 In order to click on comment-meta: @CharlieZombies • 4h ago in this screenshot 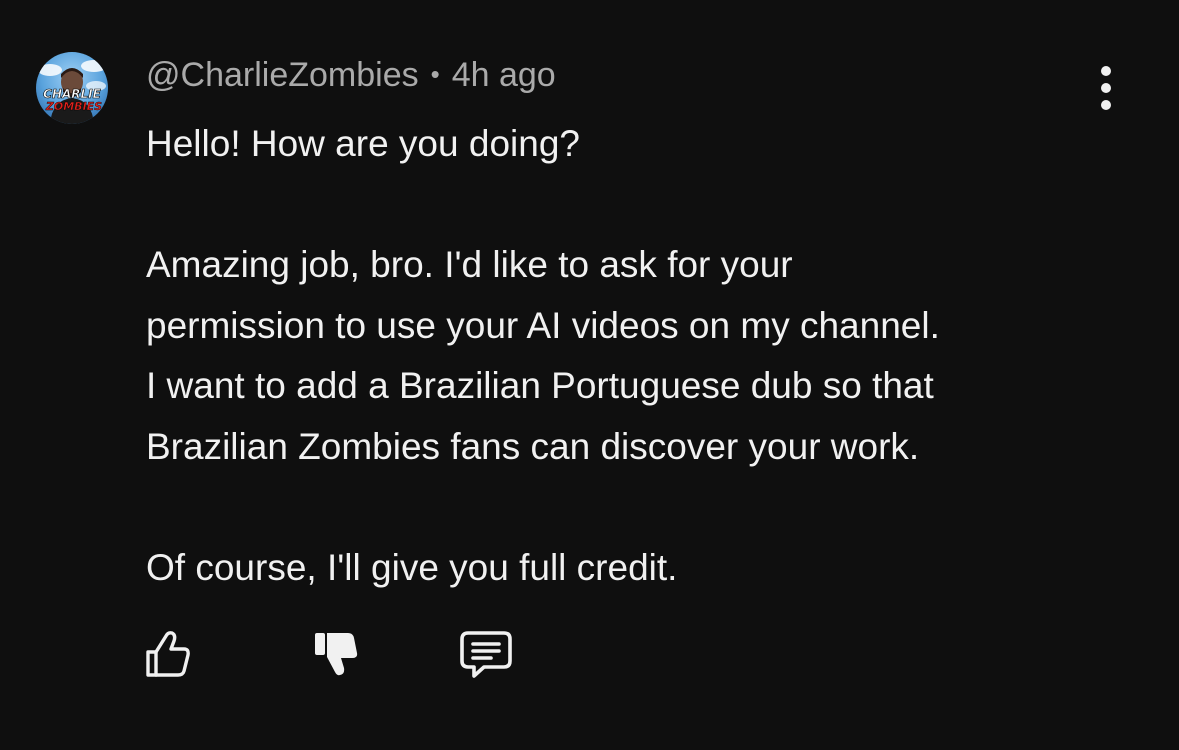, I will do `click(351, 74)`.